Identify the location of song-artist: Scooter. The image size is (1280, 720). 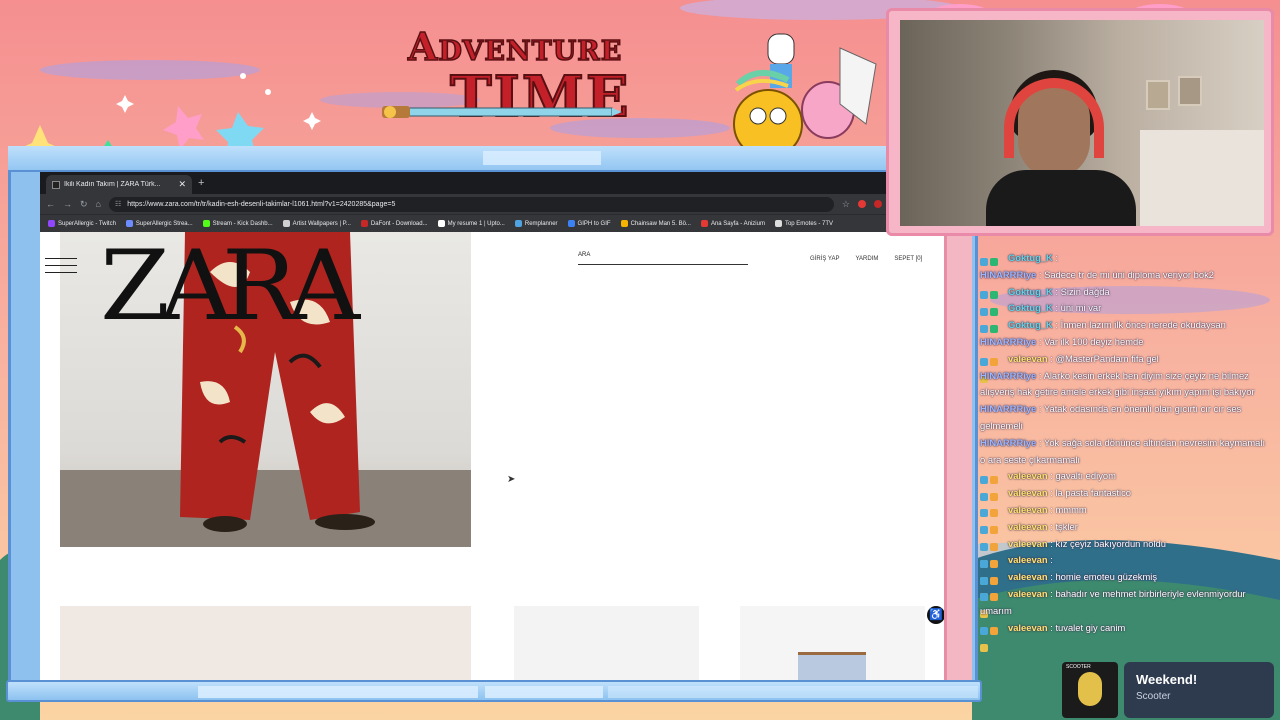
(1153, 696).